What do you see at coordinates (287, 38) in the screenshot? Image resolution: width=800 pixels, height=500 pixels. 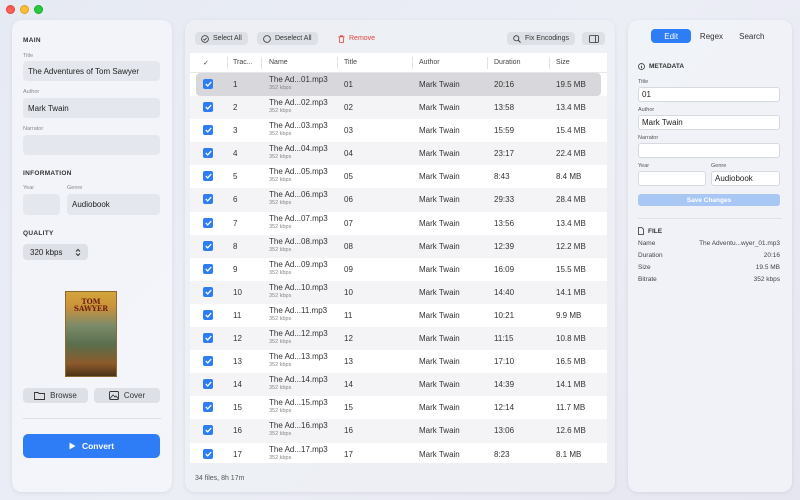 I see `deselect-all-button: Deselect All` at bounding box center [287, 38].